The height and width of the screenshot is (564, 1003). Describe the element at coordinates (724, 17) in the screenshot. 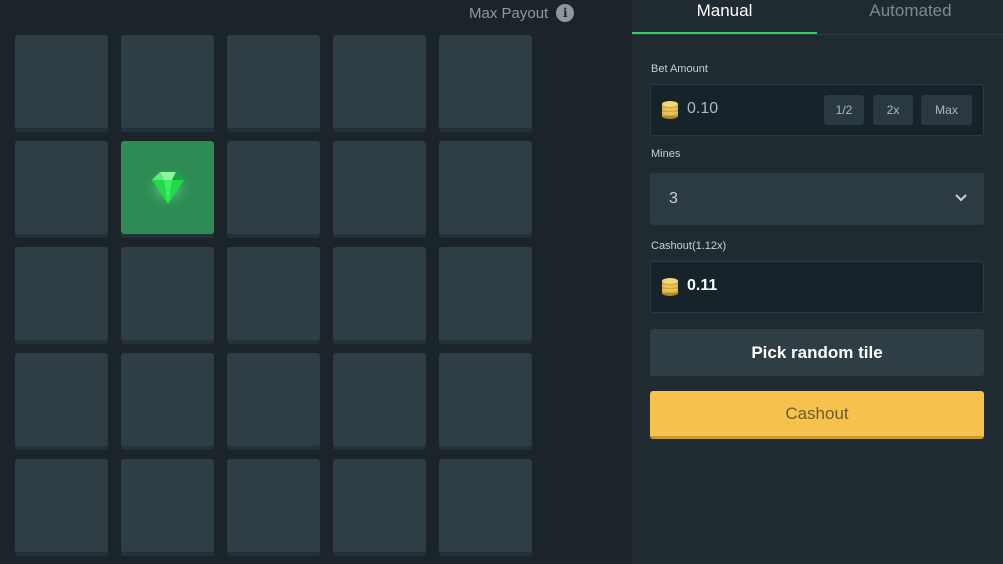

I see `tab-manual: Manual` at that location.